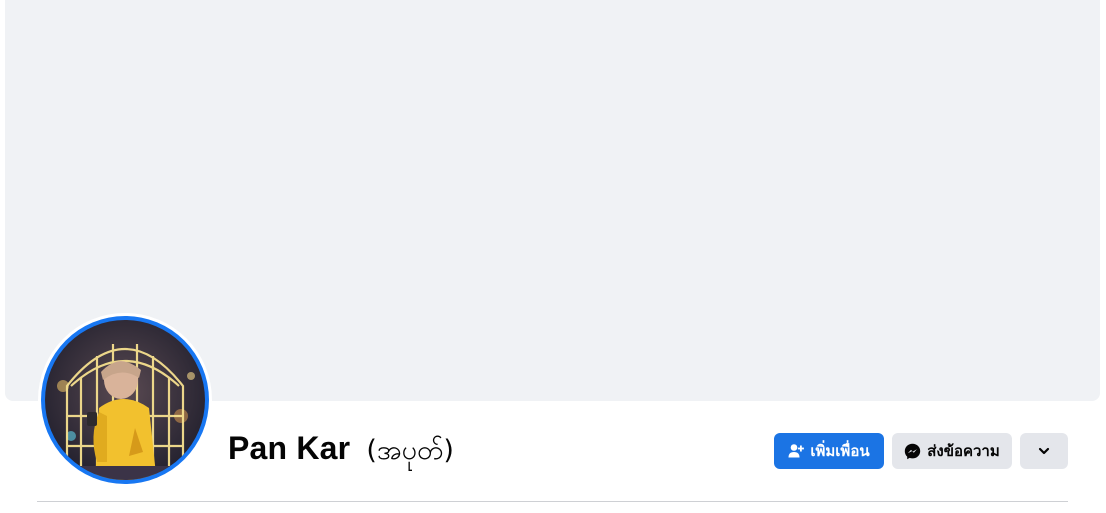 This screenshot has height=513, width=1106. I want to click on profile-name: Pan Kar, so click(289, 448).